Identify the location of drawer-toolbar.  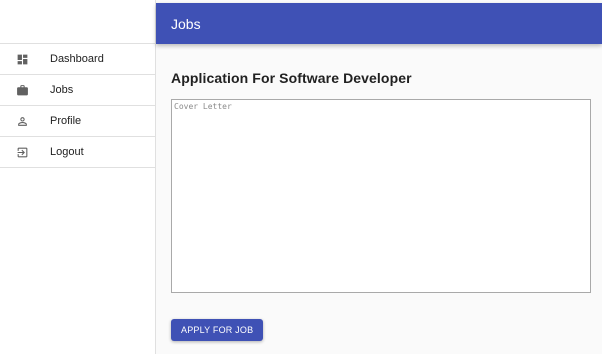
(77, 22).